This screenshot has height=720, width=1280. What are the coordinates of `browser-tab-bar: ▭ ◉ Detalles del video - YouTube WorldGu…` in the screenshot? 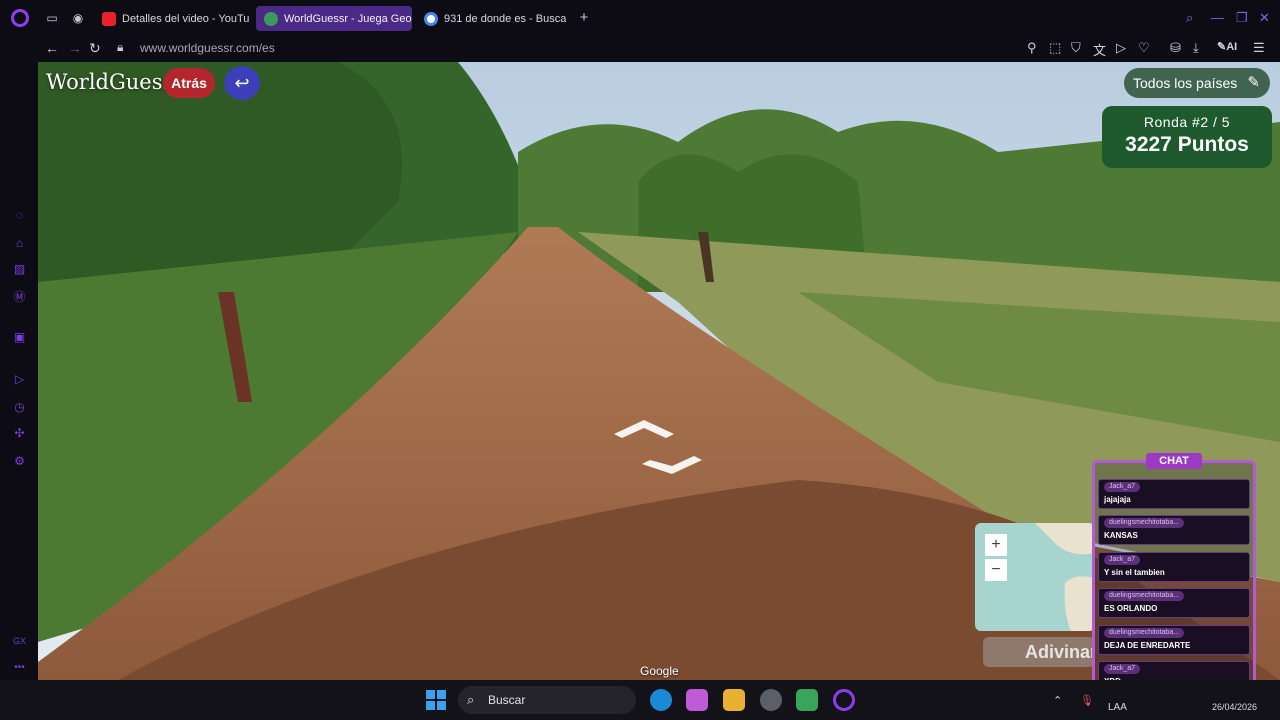 It's located at (640, 18).